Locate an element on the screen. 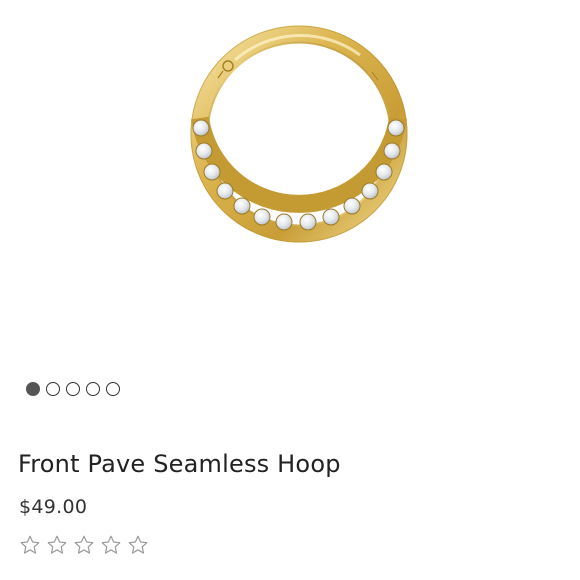 The image size is (580, 580). product-title: Front Pave Seamless Hoop is located at coordinates (179, 464).